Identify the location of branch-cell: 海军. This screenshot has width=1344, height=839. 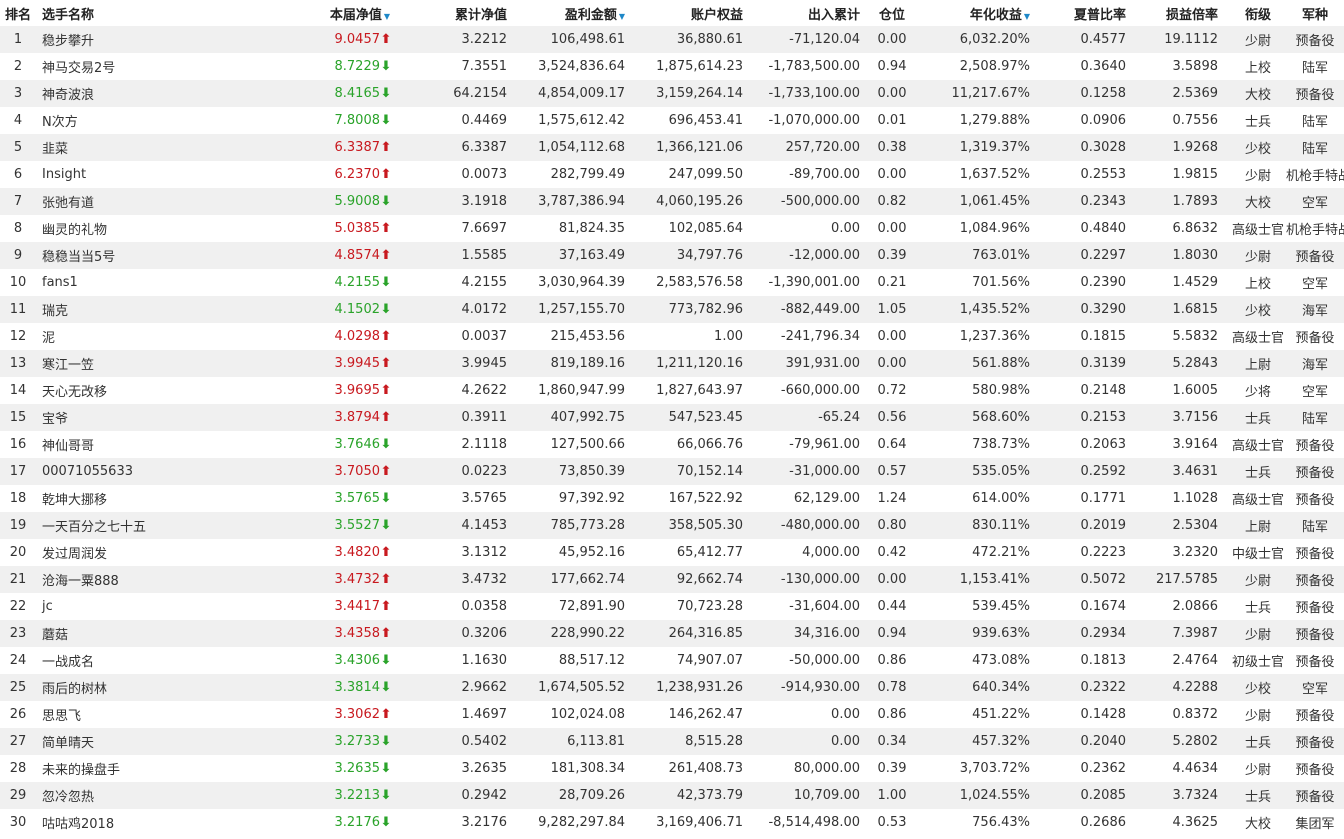
(1314, 311).